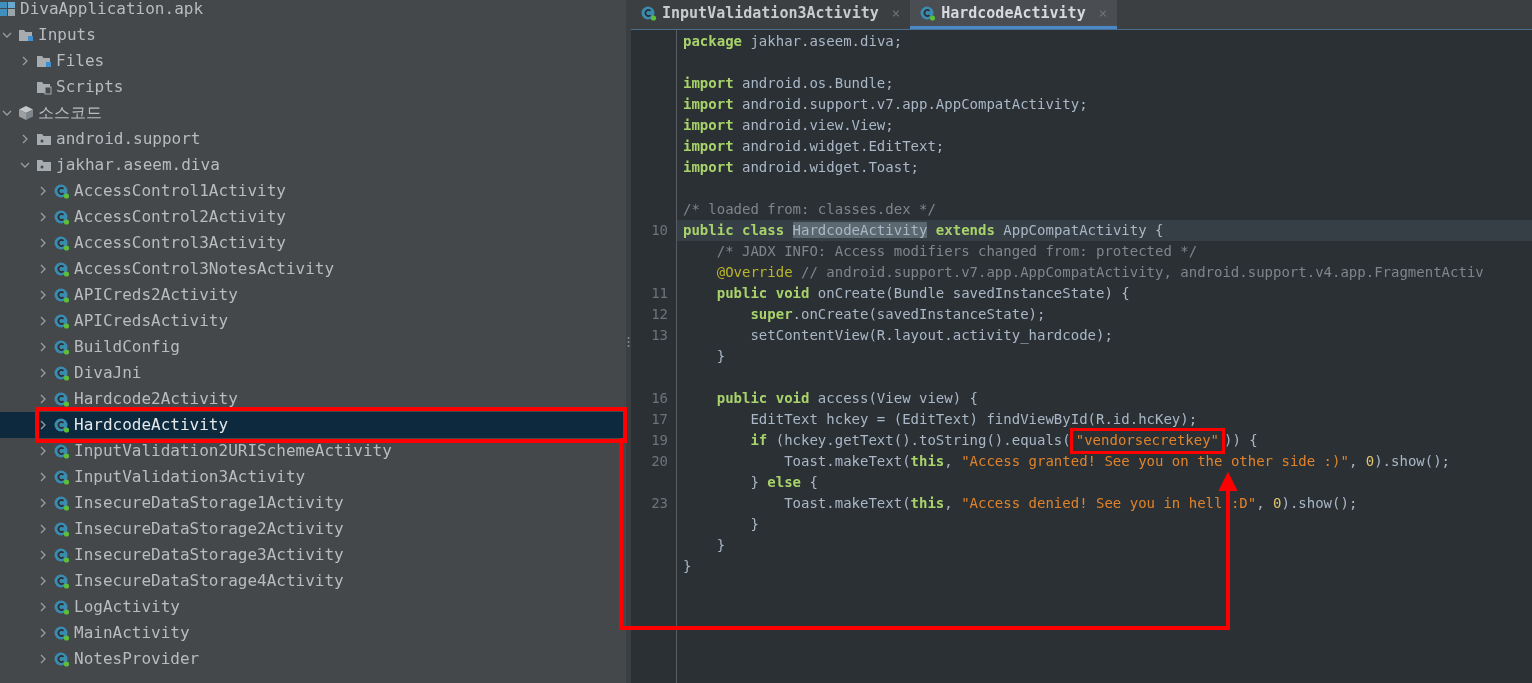 This screenshot has width=1532, height=683. I want to click on drag-handle-icon, so click(628, 341).